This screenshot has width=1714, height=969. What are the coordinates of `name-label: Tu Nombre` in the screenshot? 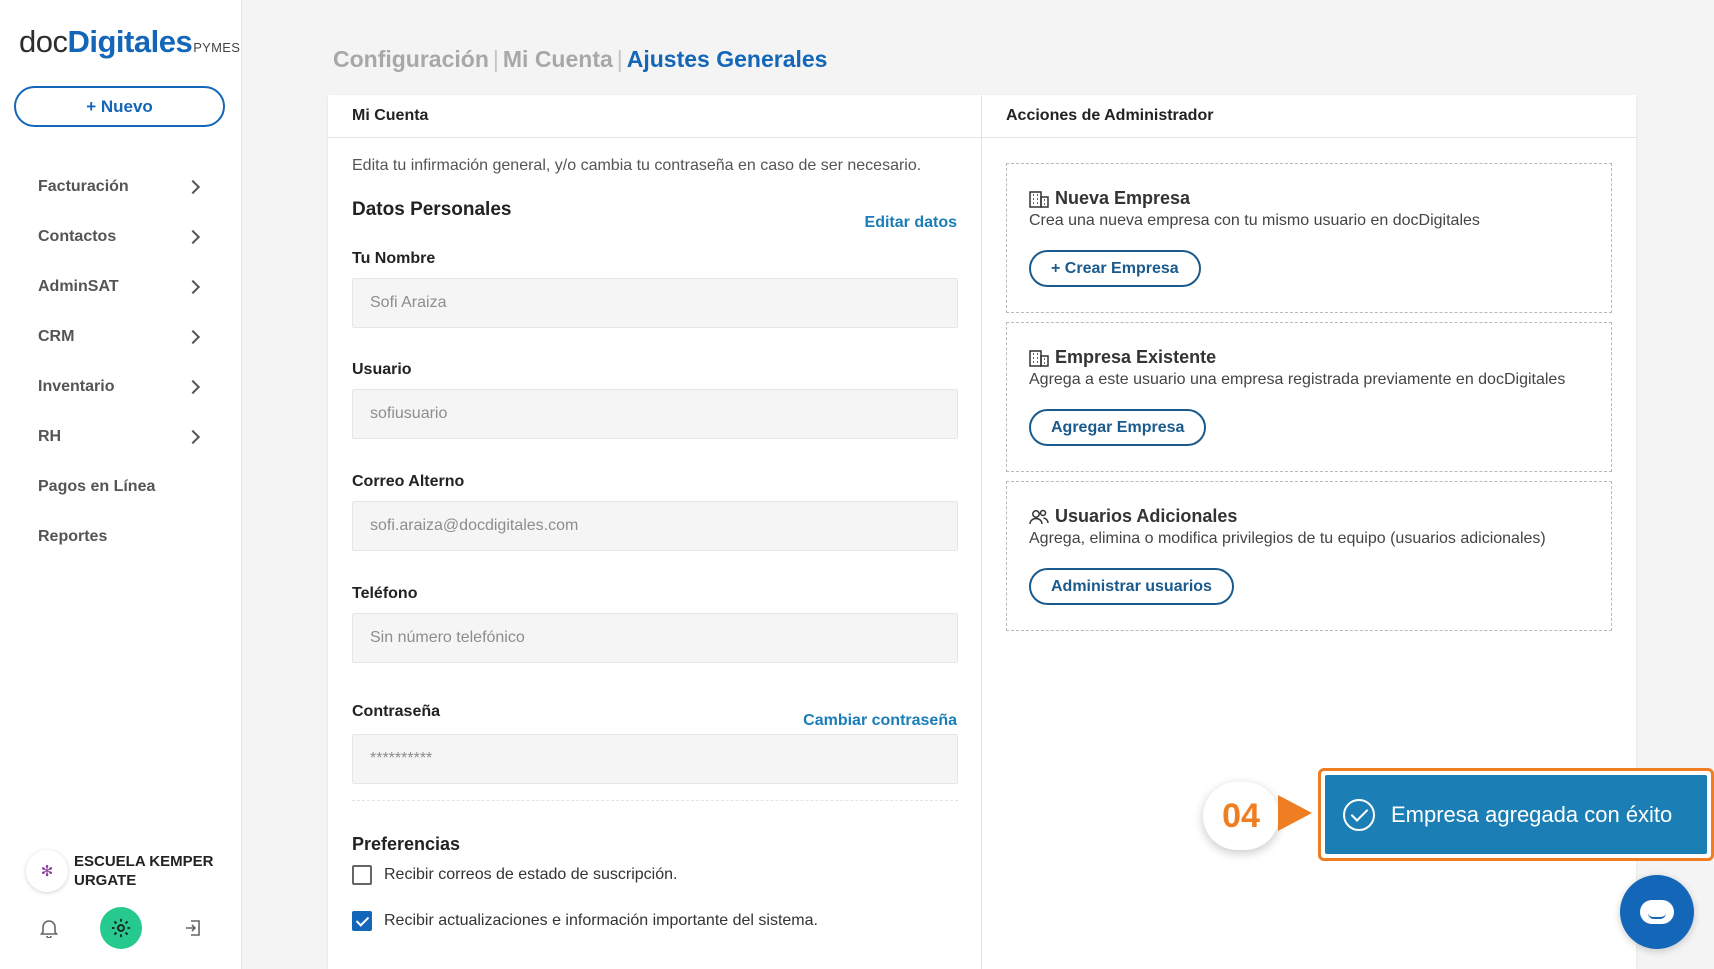 It's located at (394, 258).